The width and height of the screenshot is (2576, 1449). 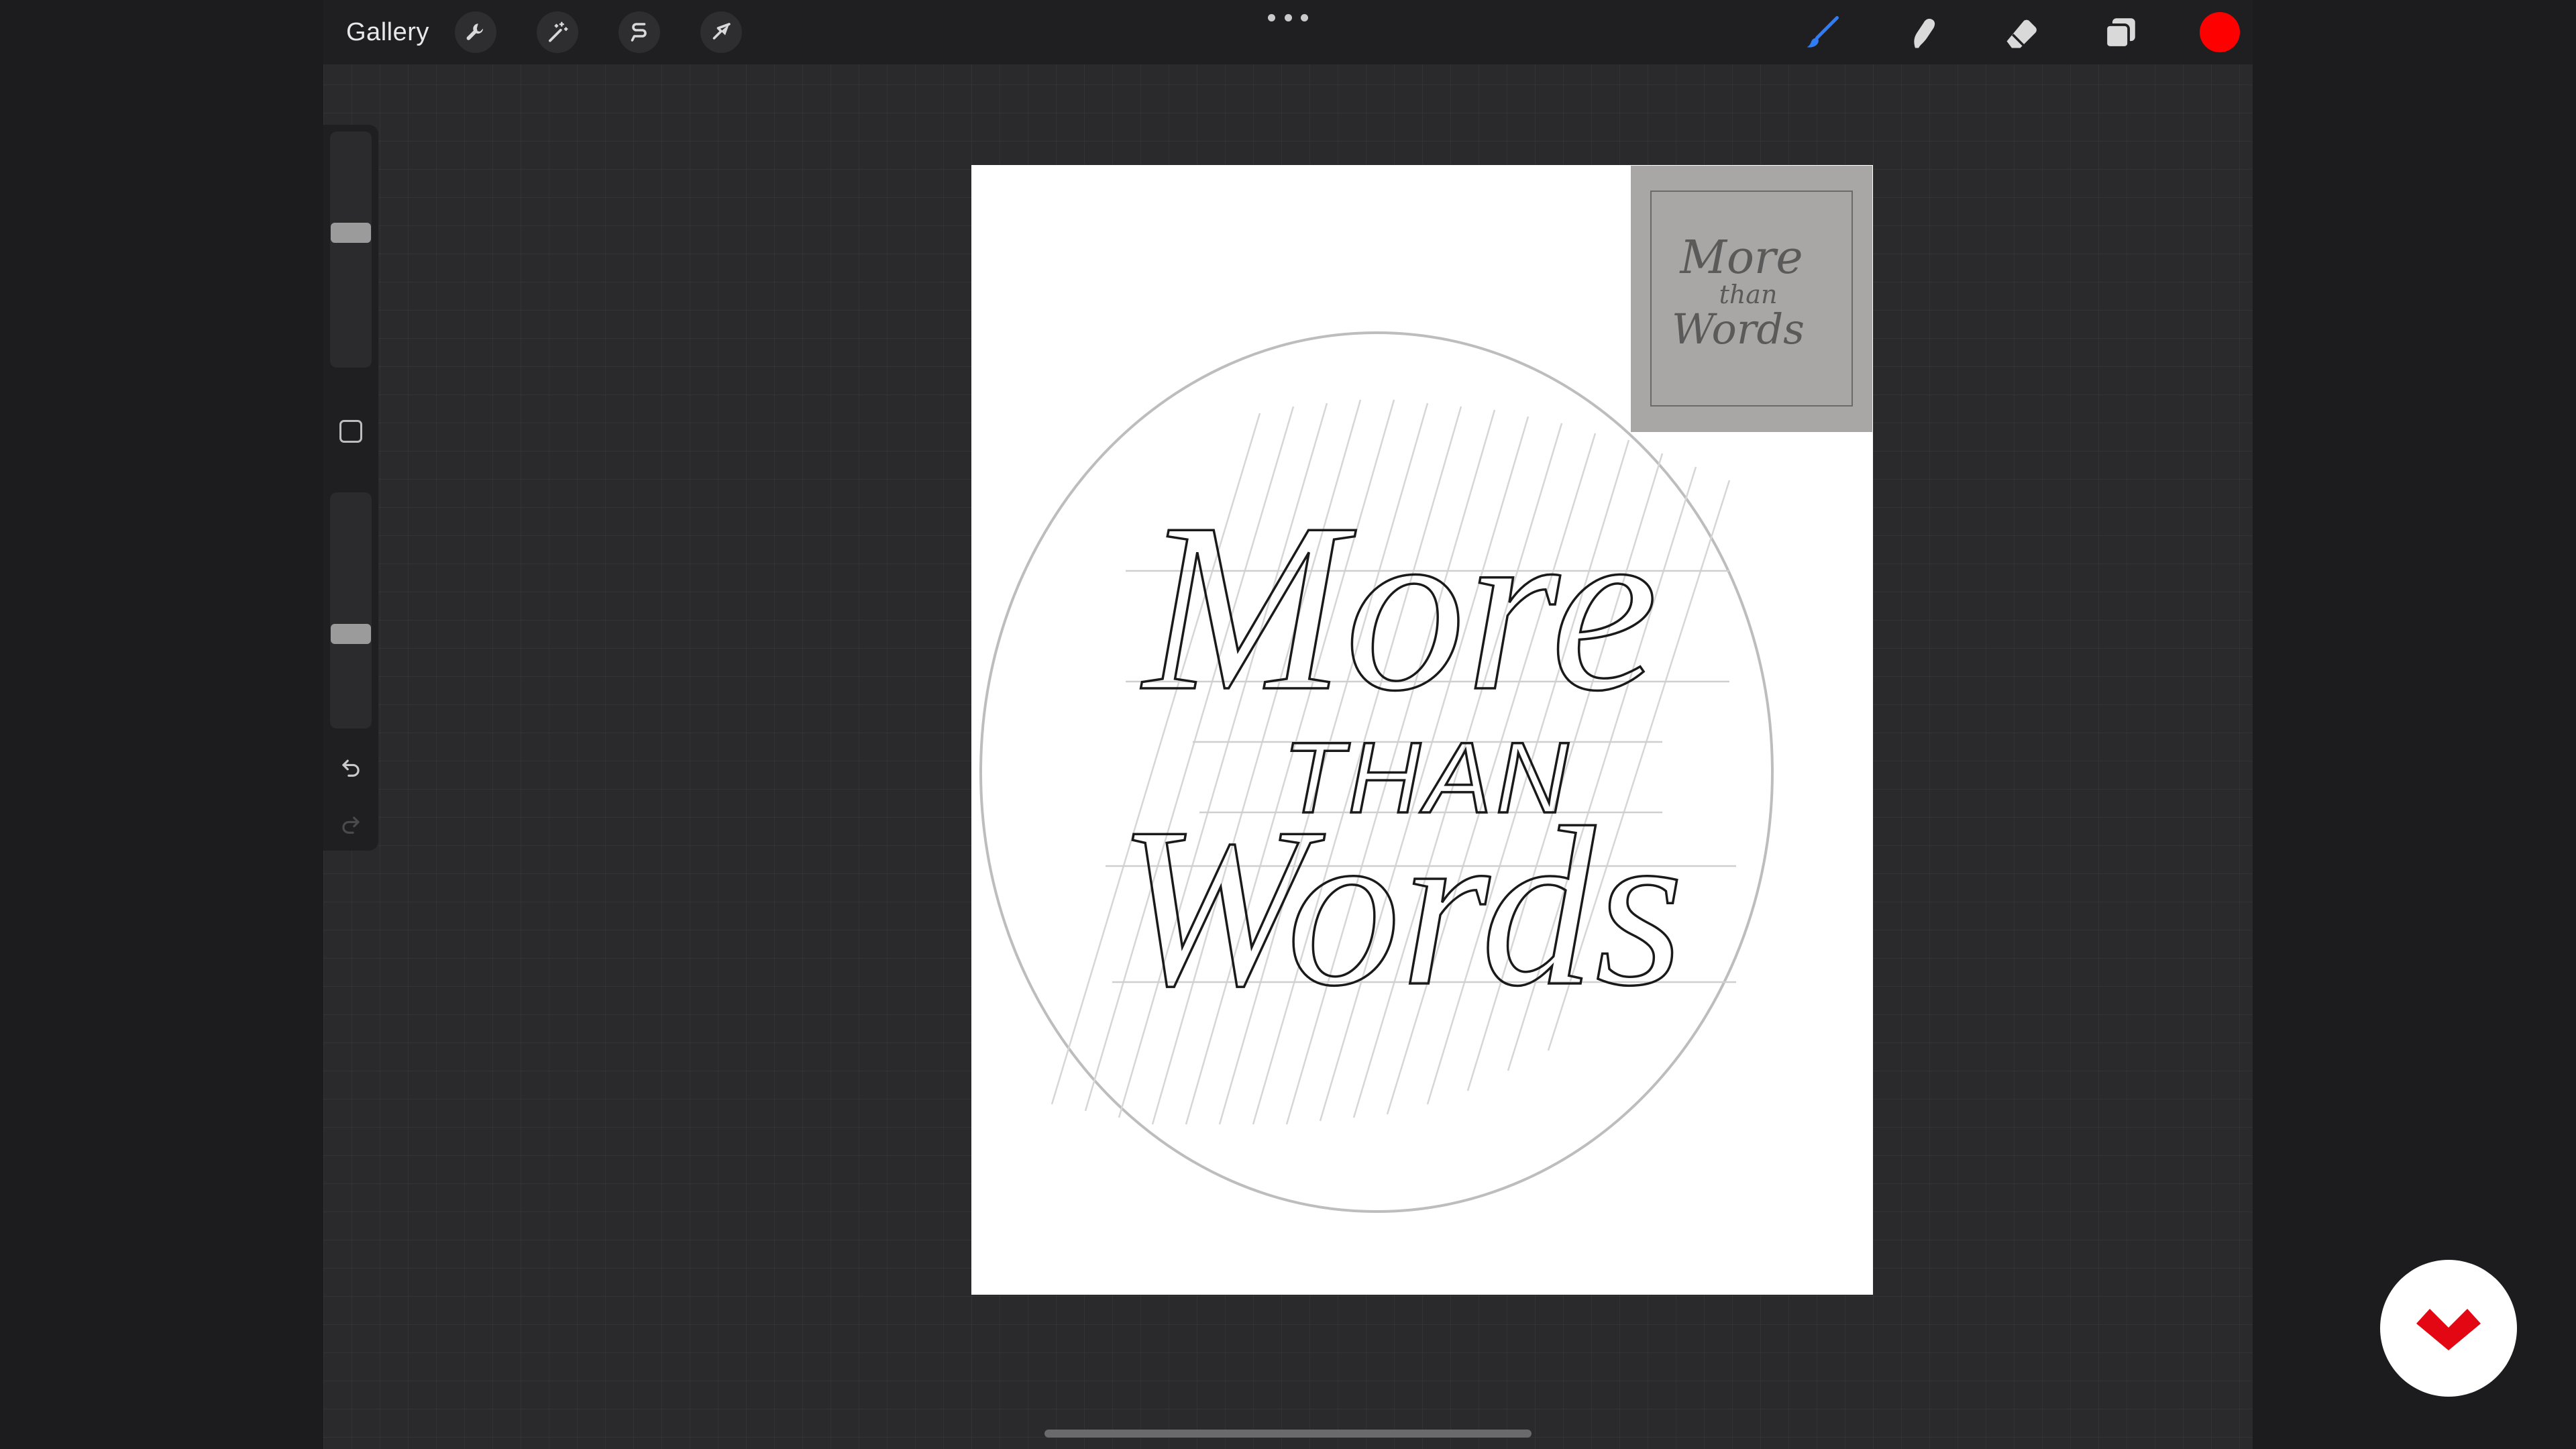 I want to click on home-indicator, so click(x=1288, y=1434).